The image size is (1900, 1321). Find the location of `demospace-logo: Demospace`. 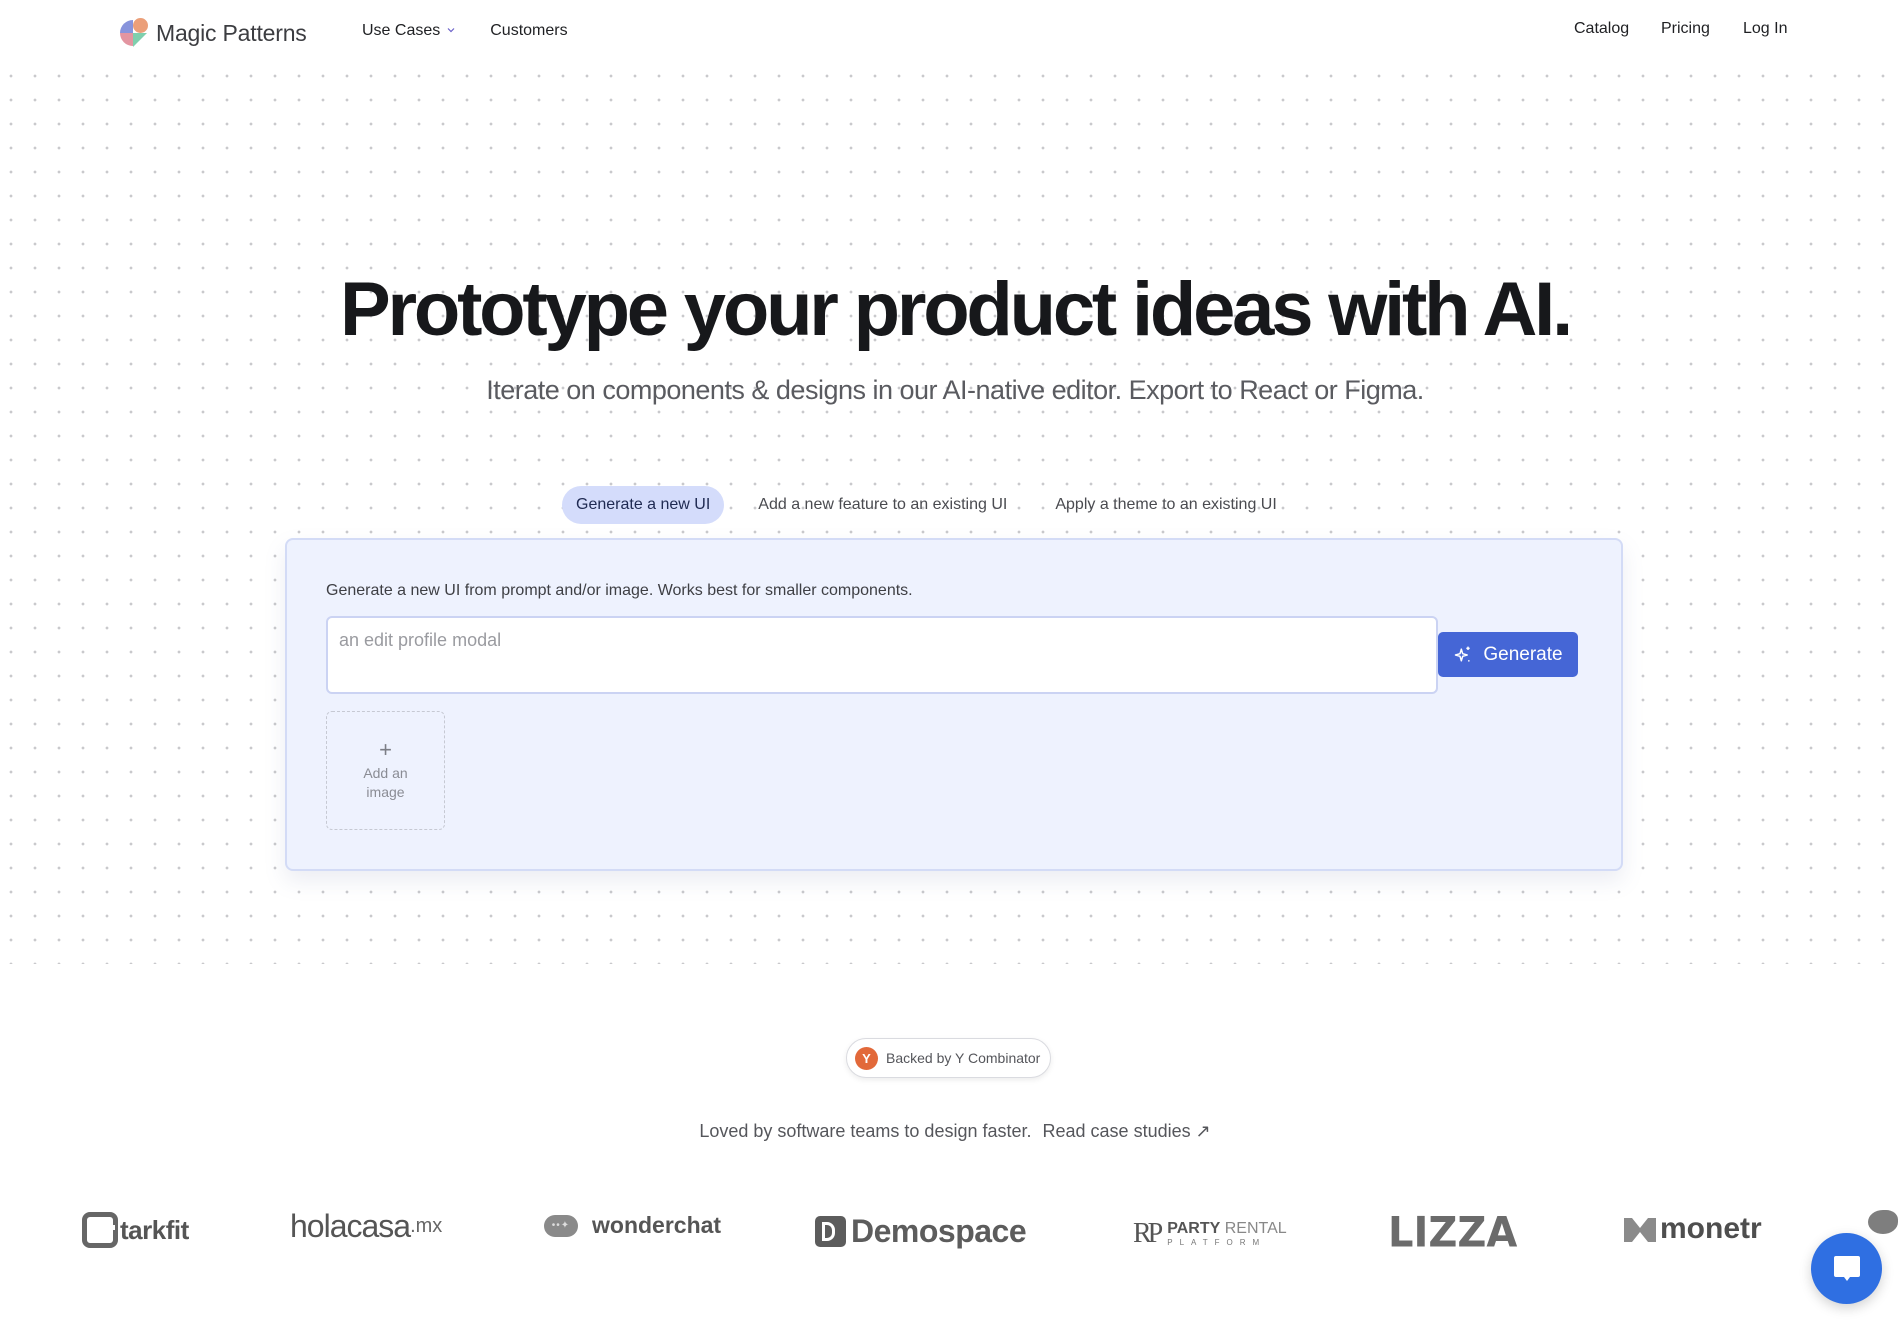

demospace-logo: Demospace is located at coordinates (921, 1231).